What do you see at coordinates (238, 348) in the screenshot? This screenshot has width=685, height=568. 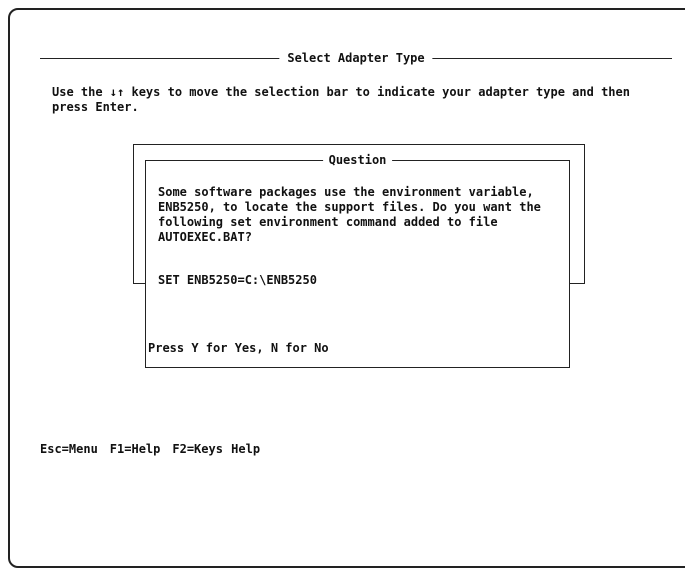 I see `yes-no-prompt: Press Y for Yes, N for No` at bounding box center [238, 348].